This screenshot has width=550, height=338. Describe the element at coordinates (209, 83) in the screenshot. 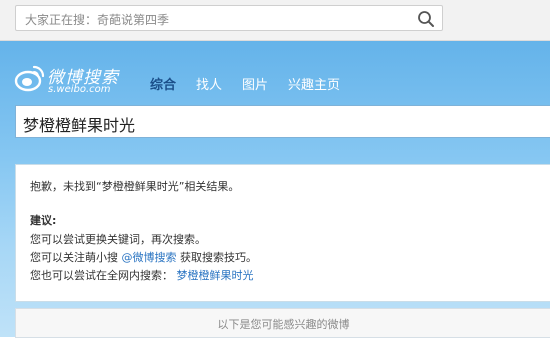

I see `tab-people: 找人` at that location.